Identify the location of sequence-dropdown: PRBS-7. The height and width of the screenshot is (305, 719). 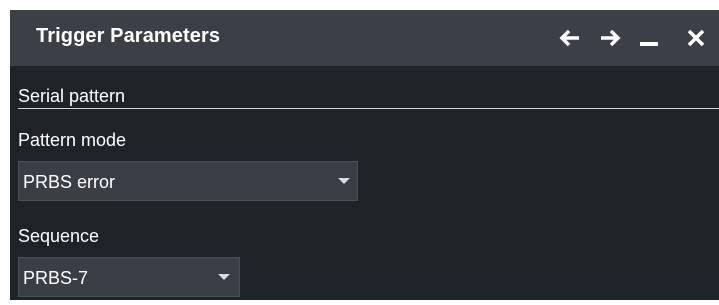
(129, 277).